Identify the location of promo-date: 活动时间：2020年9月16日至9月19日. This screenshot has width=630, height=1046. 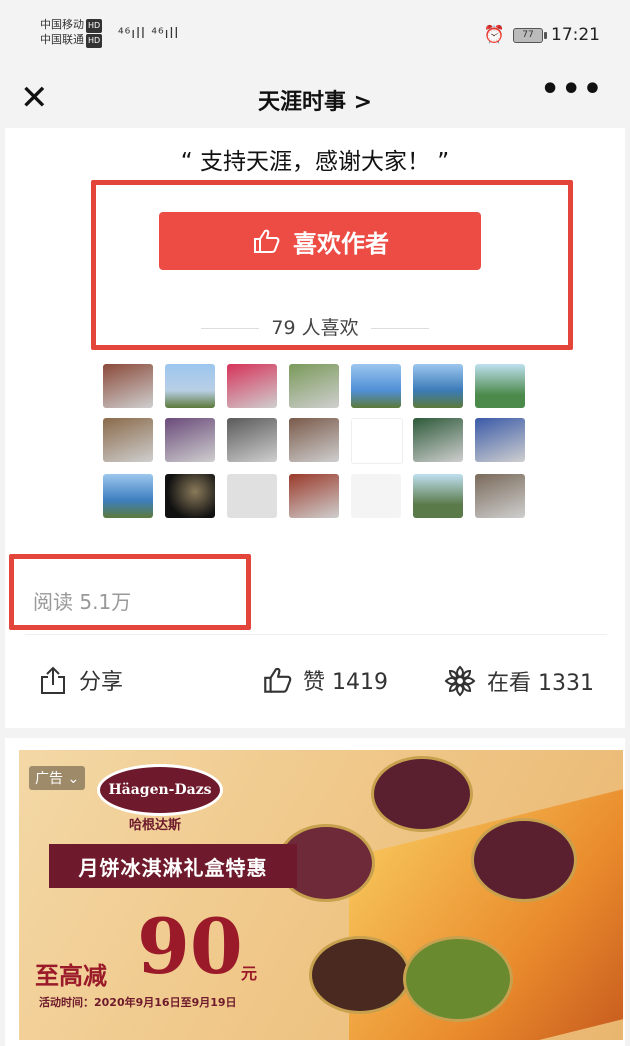
(138, 1002).